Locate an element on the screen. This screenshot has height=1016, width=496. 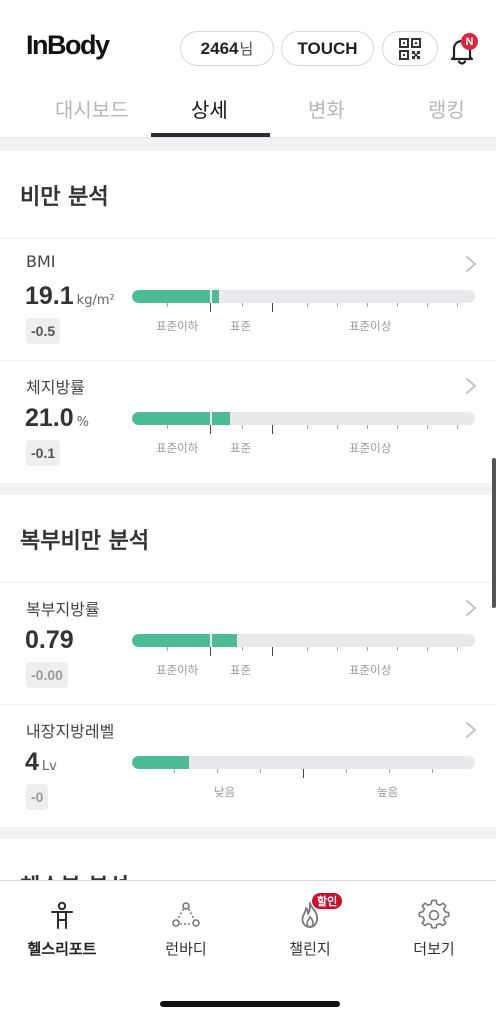
nav-label: 챌린지 is located at coordinates (310, 949).